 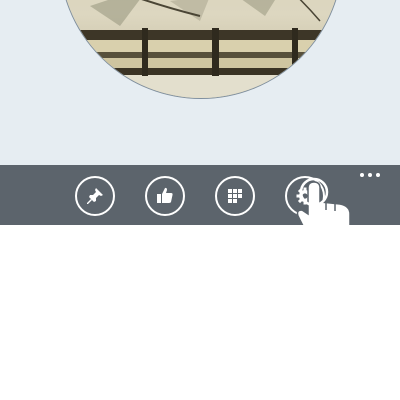 I want to click on gear-icon, so click(x=305, y=196).